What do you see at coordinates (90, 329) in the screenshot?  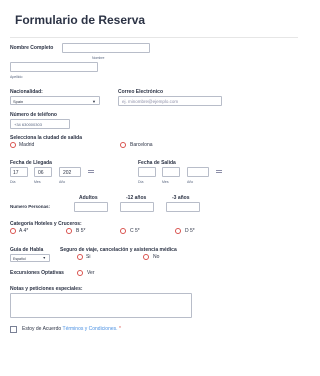 I see `terms-link: Términos y Condiciones.` at bounding box center [90, 329].